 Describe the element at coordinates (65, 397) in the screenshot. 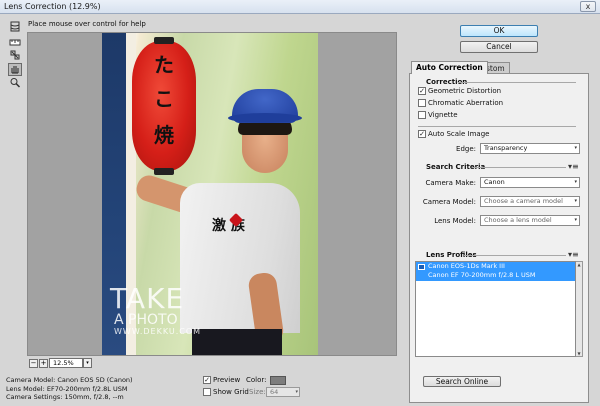

I see `camera-settings-info: Camera Settings: 150mm, f/2.8, --m` at that location.